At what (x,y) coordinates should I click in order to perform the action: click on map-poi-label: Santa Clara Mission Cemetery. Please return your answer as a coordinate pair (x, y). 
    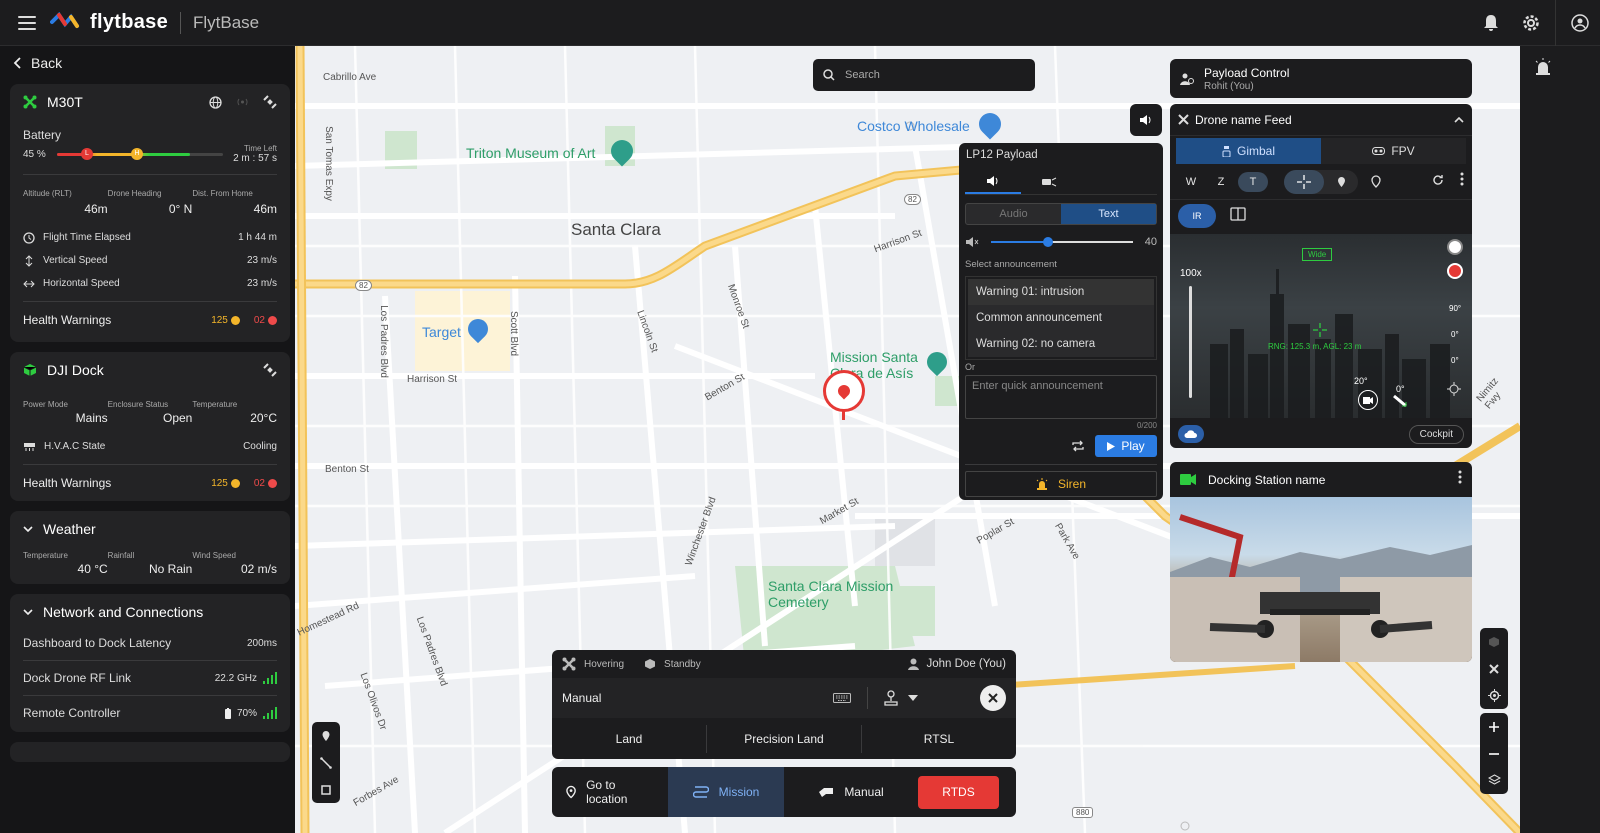
    Looking at the image, I should click on (831, 594).